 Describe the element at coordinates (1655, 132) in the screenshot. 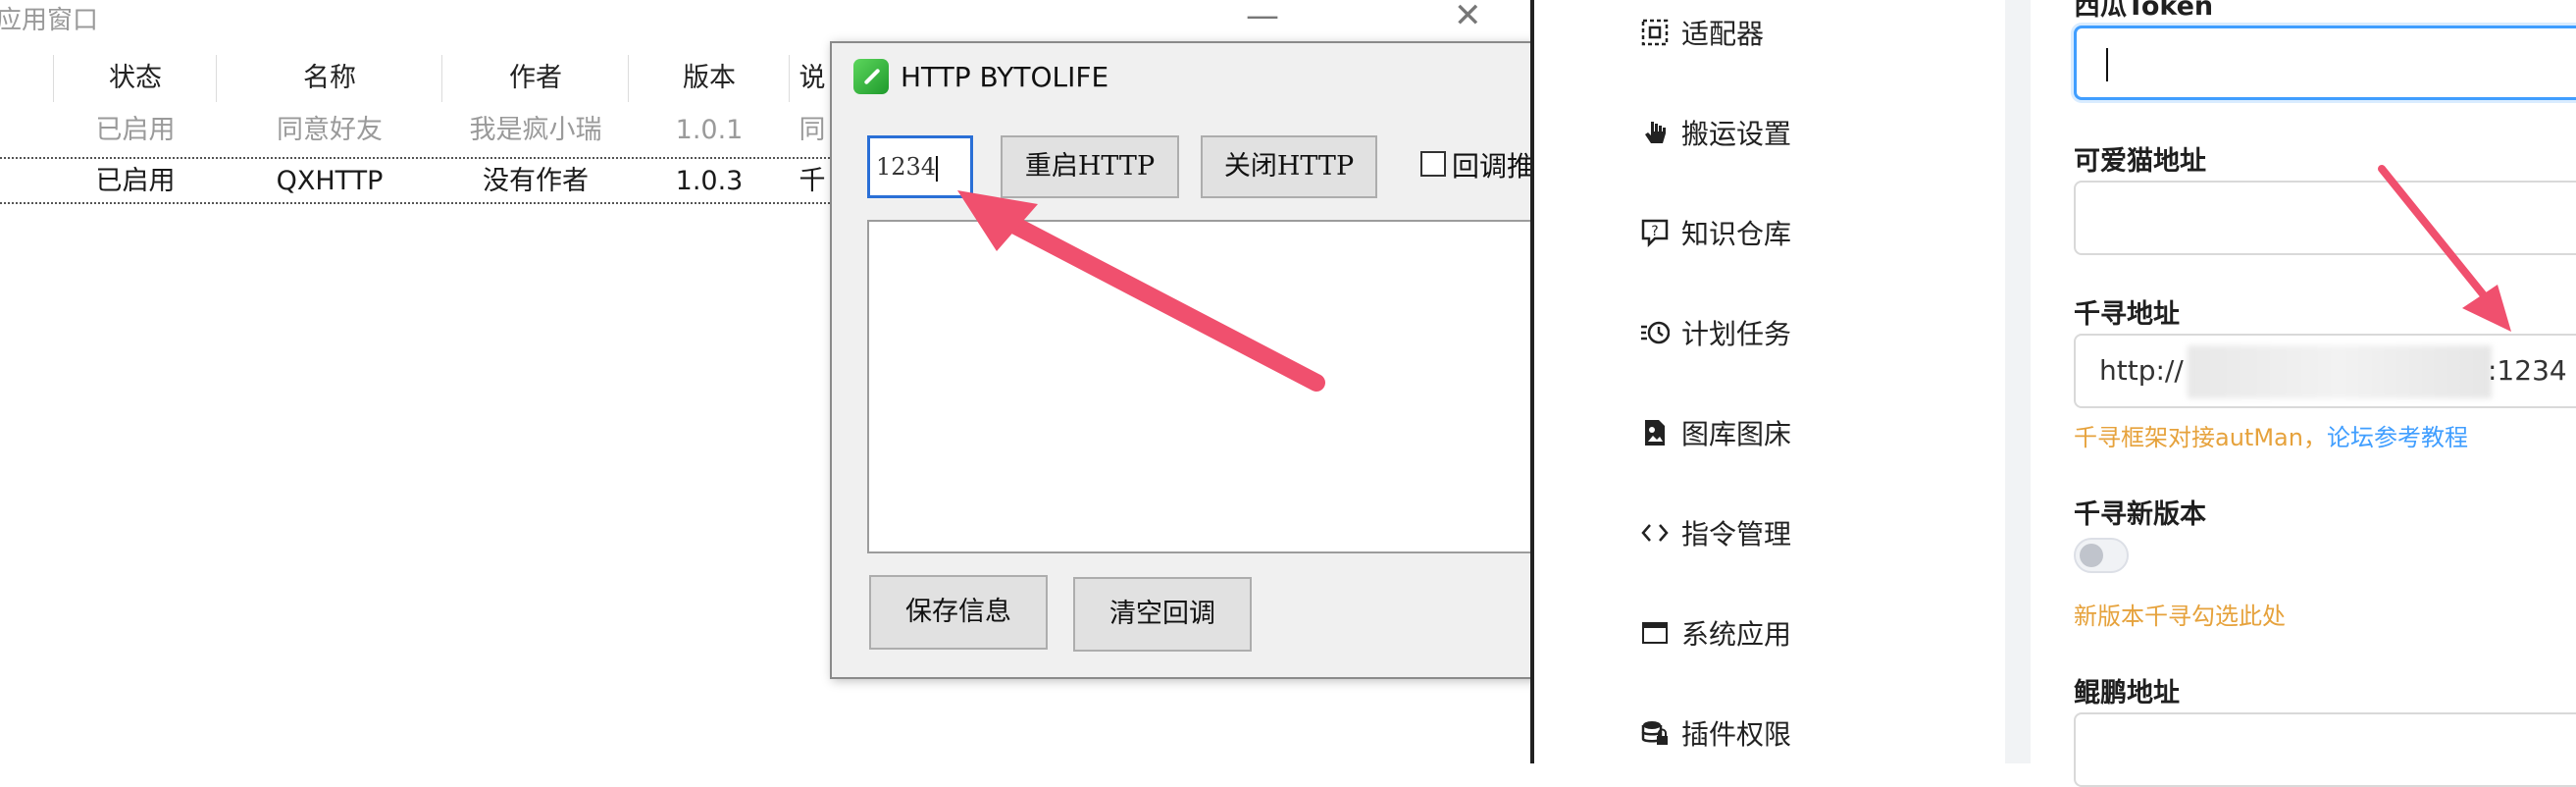

I see `hand-icon` at that location.